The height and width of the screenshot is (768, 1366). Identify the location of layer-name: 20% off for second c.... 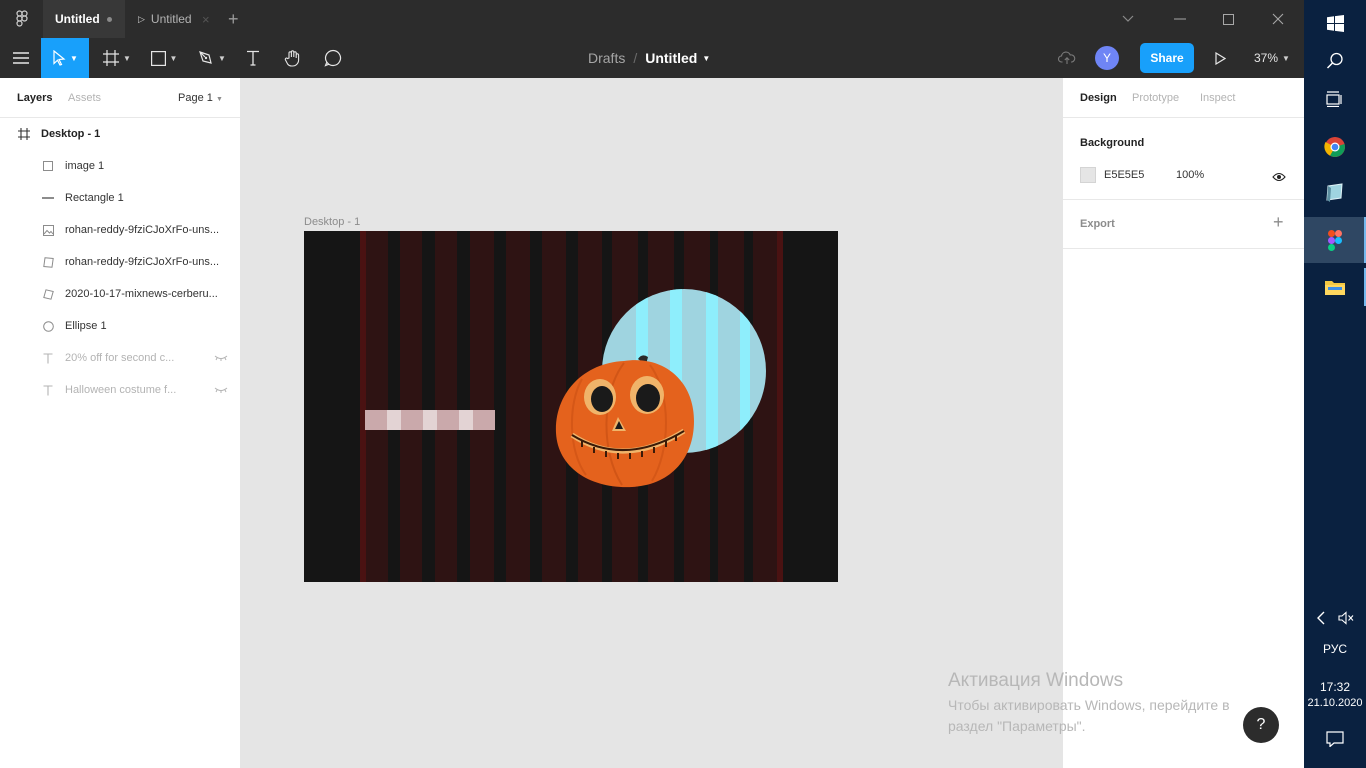
(120, 358).